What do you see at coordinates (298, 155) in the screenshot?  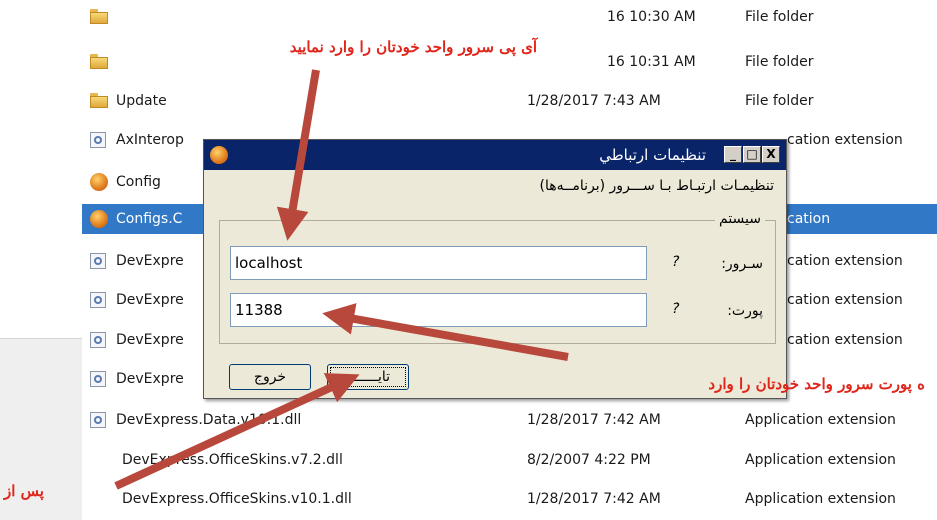 I see `arrow-to-server` at bounding box center [298, 155].